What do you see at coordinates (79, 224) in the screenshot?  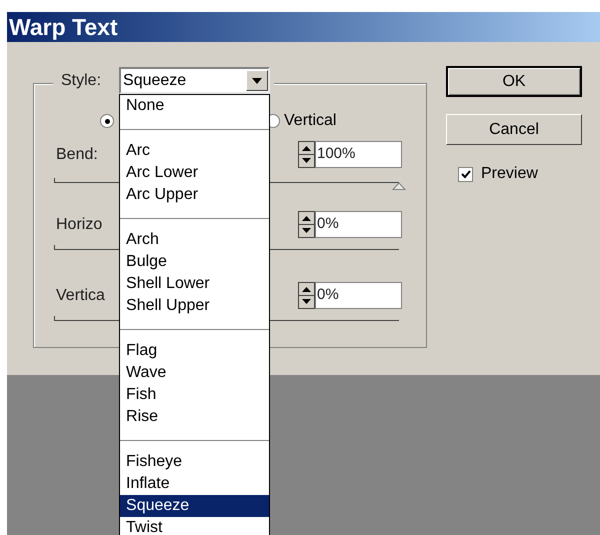 I see `slider-label: Horizo` at bounding box center [79, 224].